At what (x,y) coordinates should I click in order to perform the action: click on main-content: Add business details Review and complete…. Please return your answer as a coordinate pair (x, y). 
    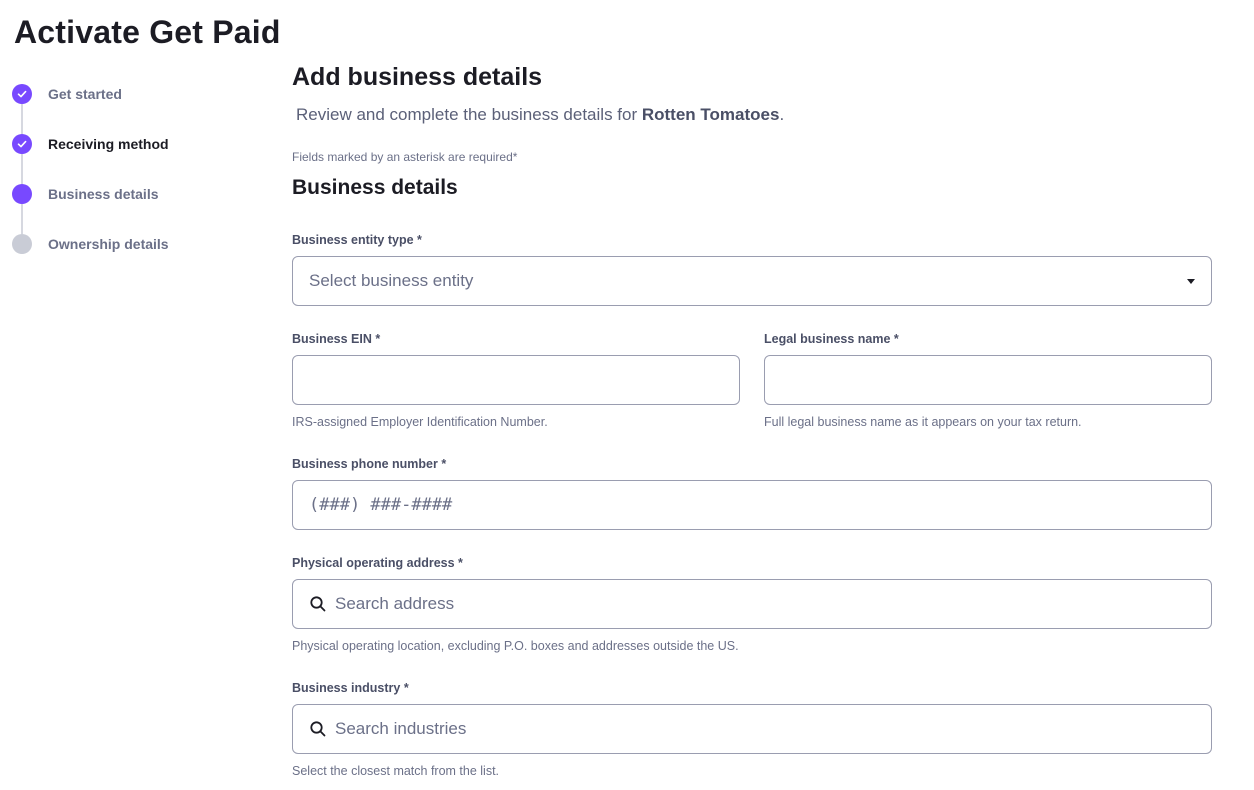
    Looking at the image, I should click on (752, 131).